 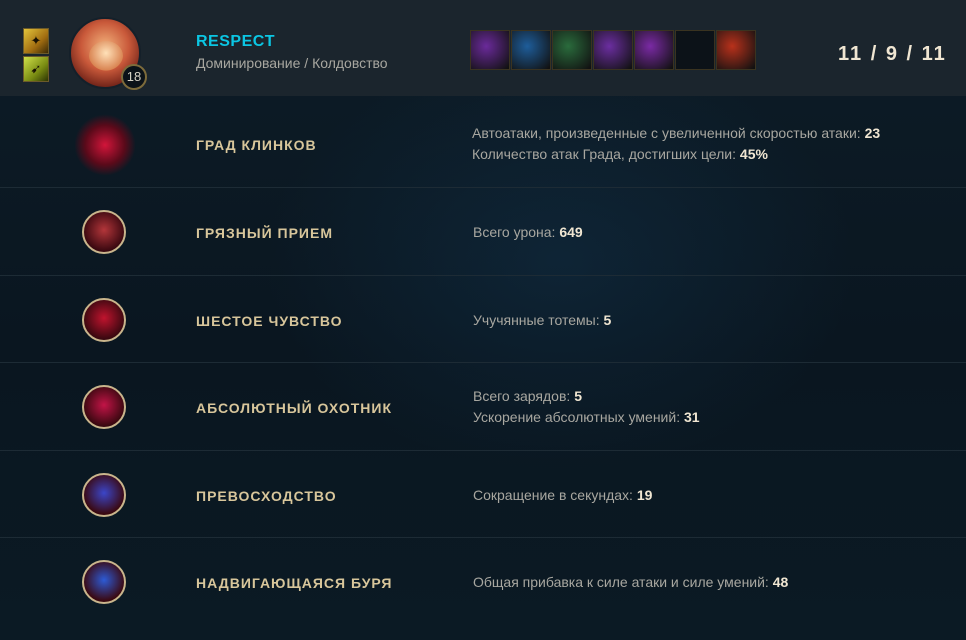 What do you see at coordinates (104, 407) in the screenshot?
I see `rune-4-icon` at bounding box center [104, 407].